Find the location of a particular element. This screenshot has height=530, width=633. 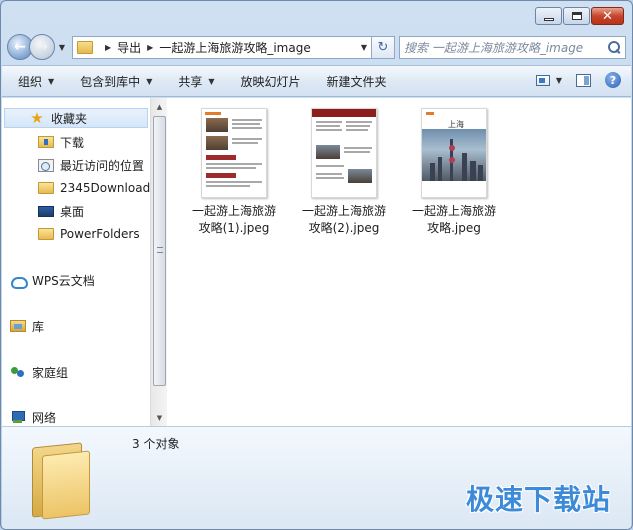

address-bar: ▶ 导出 ▶ 一起游上海旅游攻略_image ▼ is located at coordinates (222, 47).